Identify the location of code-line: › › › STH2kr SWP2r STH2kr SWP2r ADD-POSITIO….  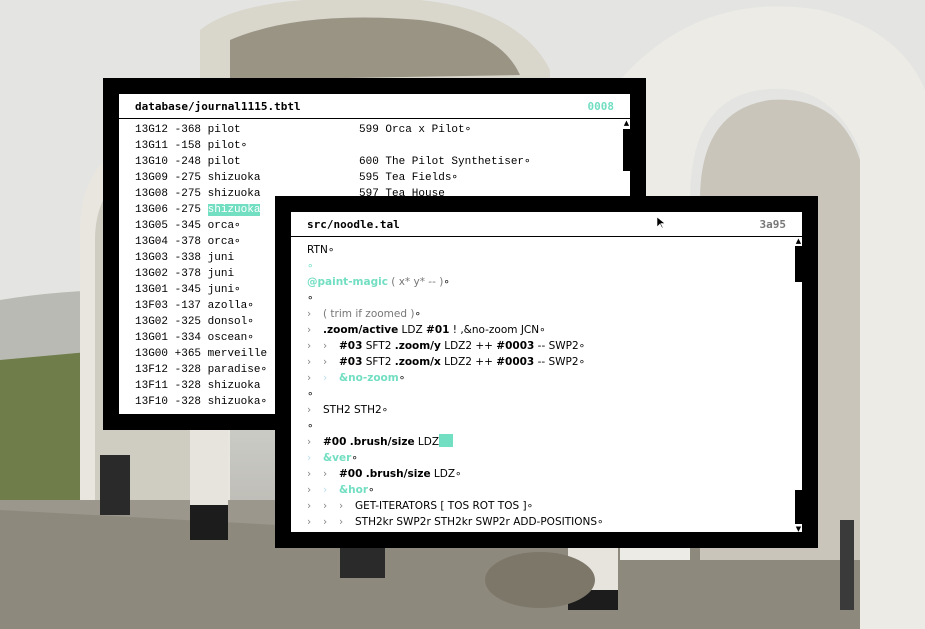
(549, 522).